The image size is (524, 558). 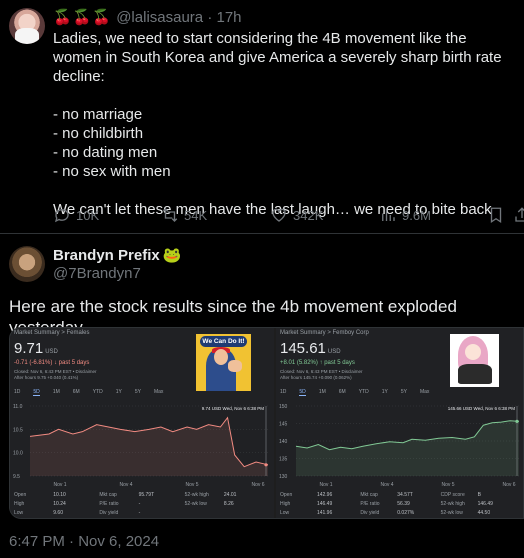 What do you see at coordinates (84, 541) in the screenshot?
I see `reply-timestamp: 6:47 PM · Nov 6, 2024` at bounding box center [84, 541].